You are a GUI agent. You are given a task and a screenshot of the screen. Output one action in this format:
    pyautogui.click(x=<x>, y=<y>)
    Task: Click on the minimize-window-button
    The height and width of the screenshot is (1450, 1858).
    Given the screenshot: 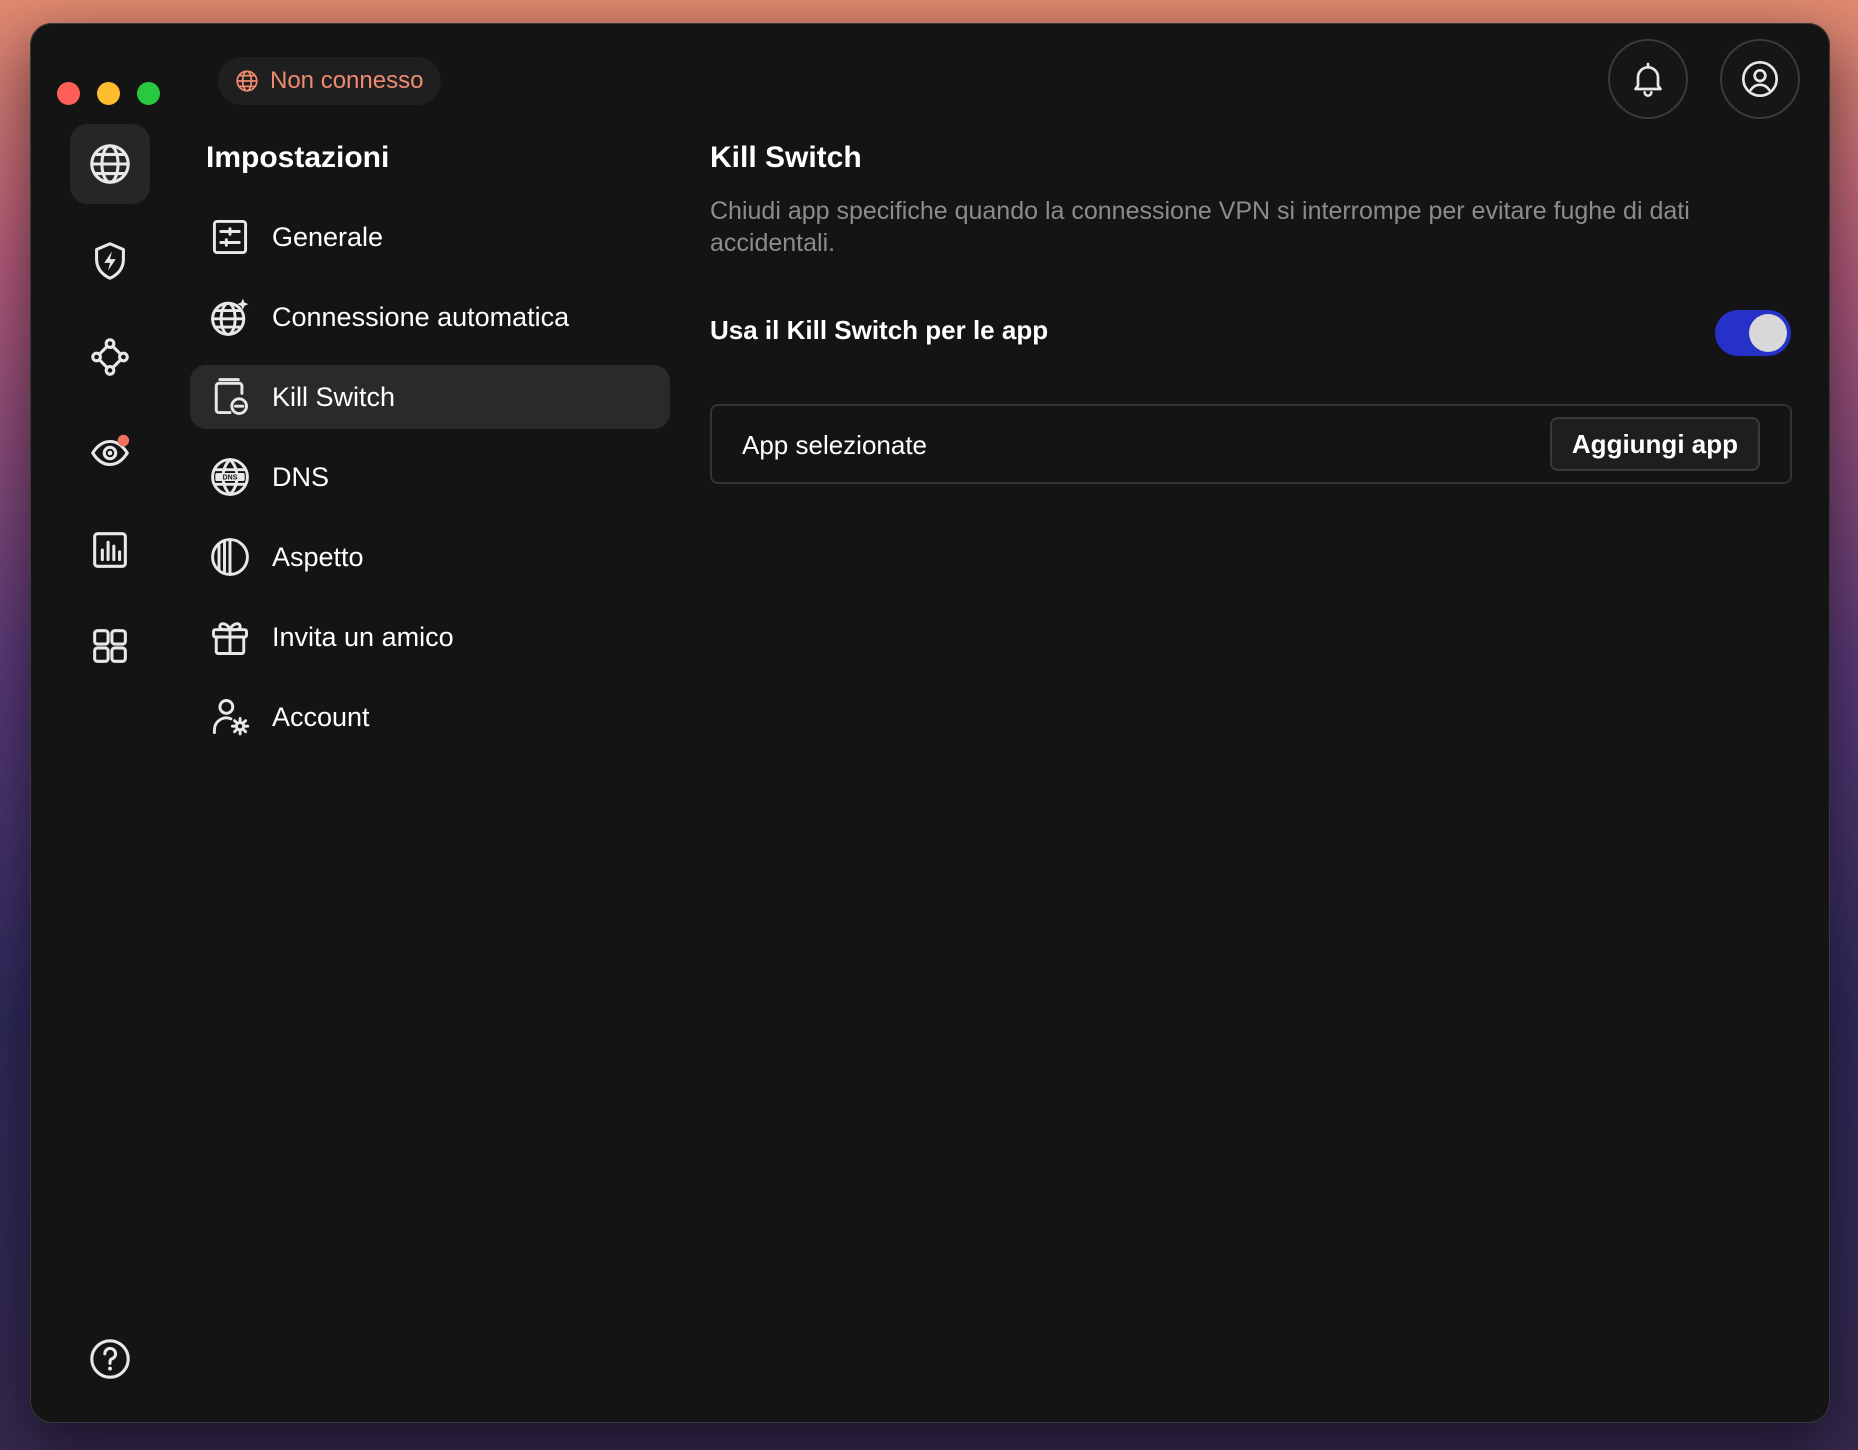 What is the action you would take?
    pyautogui.click(x=108, y=93)
    